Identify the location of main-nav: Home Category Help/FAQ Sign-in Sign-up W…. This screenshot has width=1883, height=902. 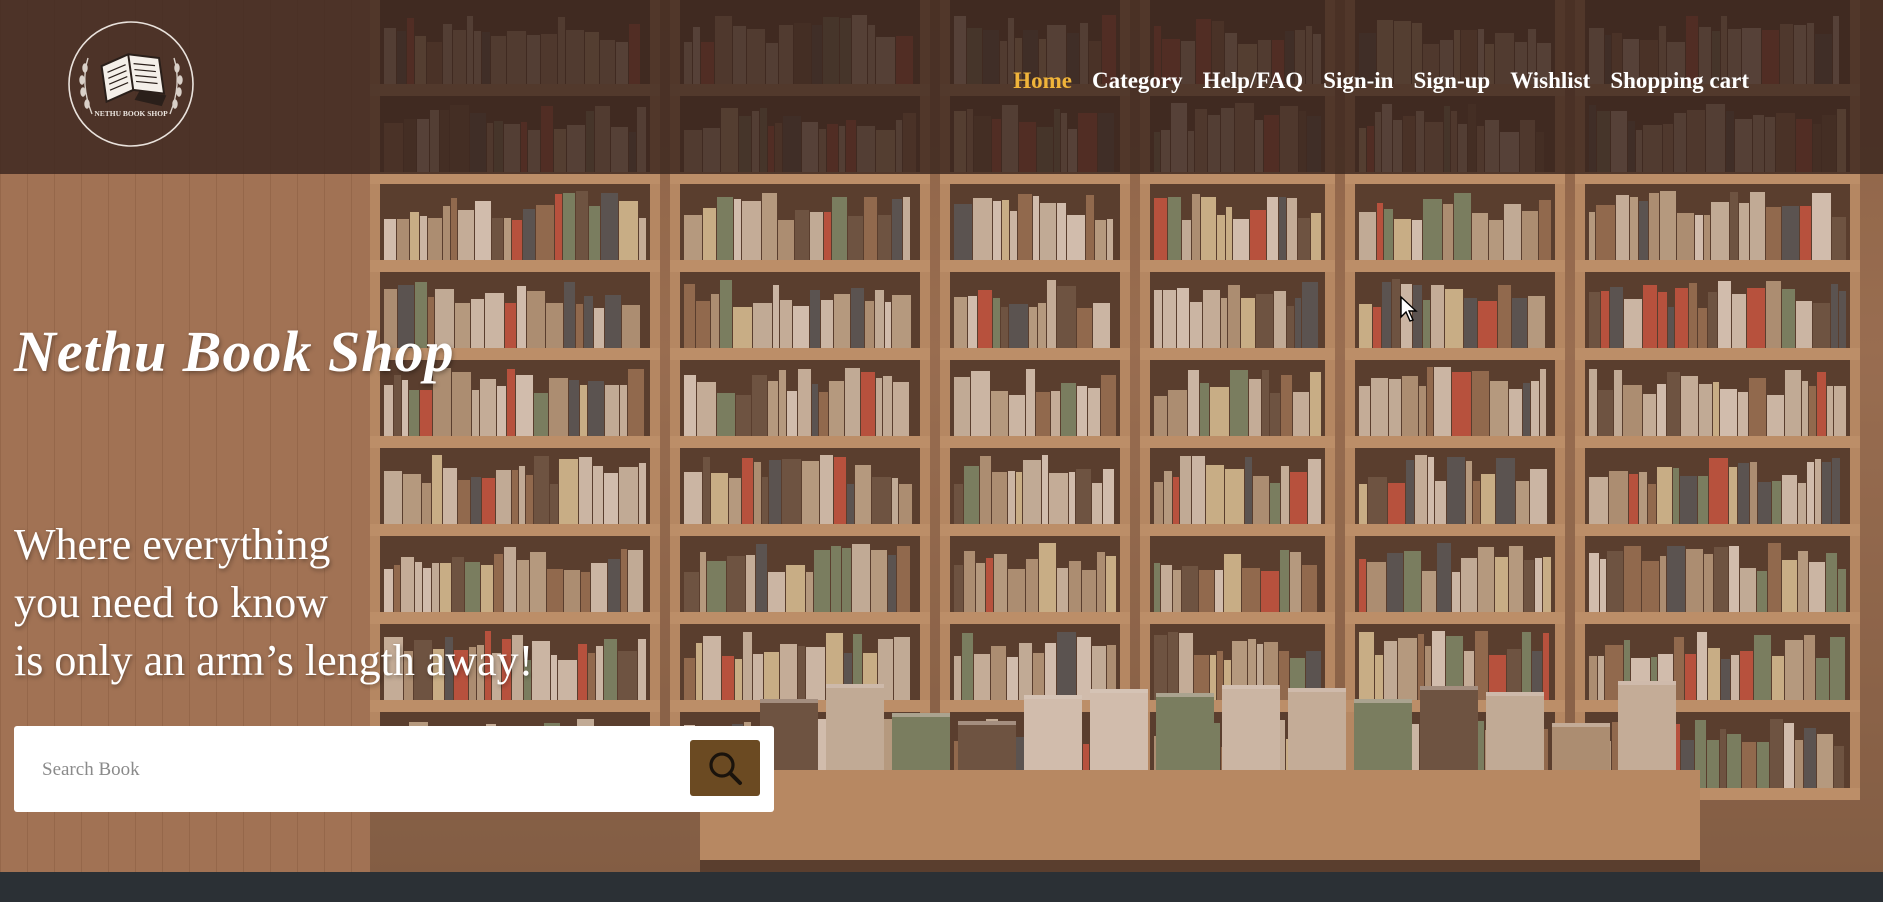
(1381, 81).